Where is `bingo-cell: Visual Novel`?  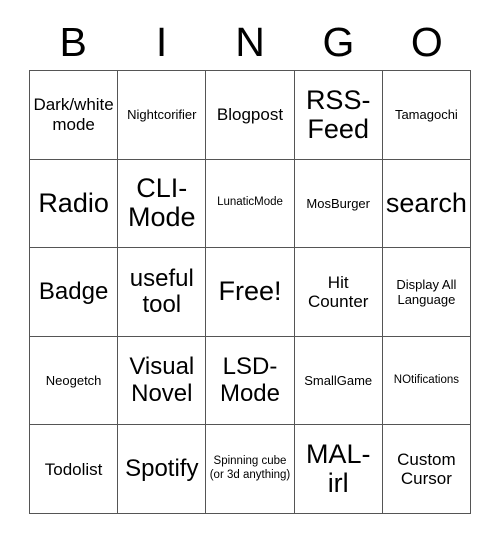
bingo-cell: Visual Novel is located at coordinates (162, 381).